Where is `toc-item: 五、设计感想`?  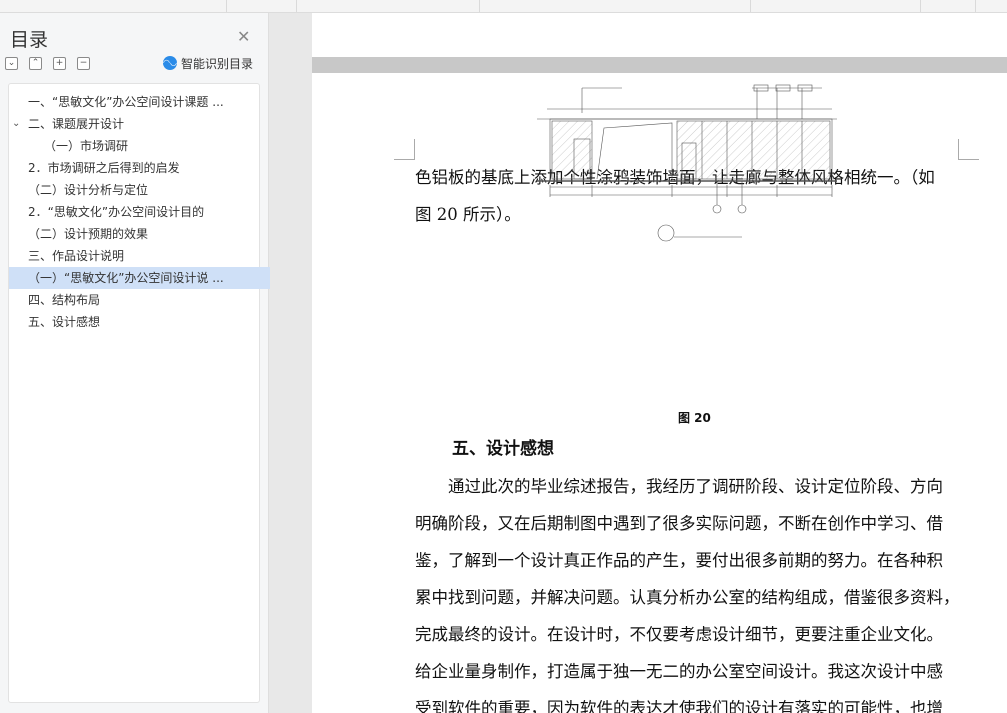 toc-item: 五、设计感想 is located at coordinates (139, 322).